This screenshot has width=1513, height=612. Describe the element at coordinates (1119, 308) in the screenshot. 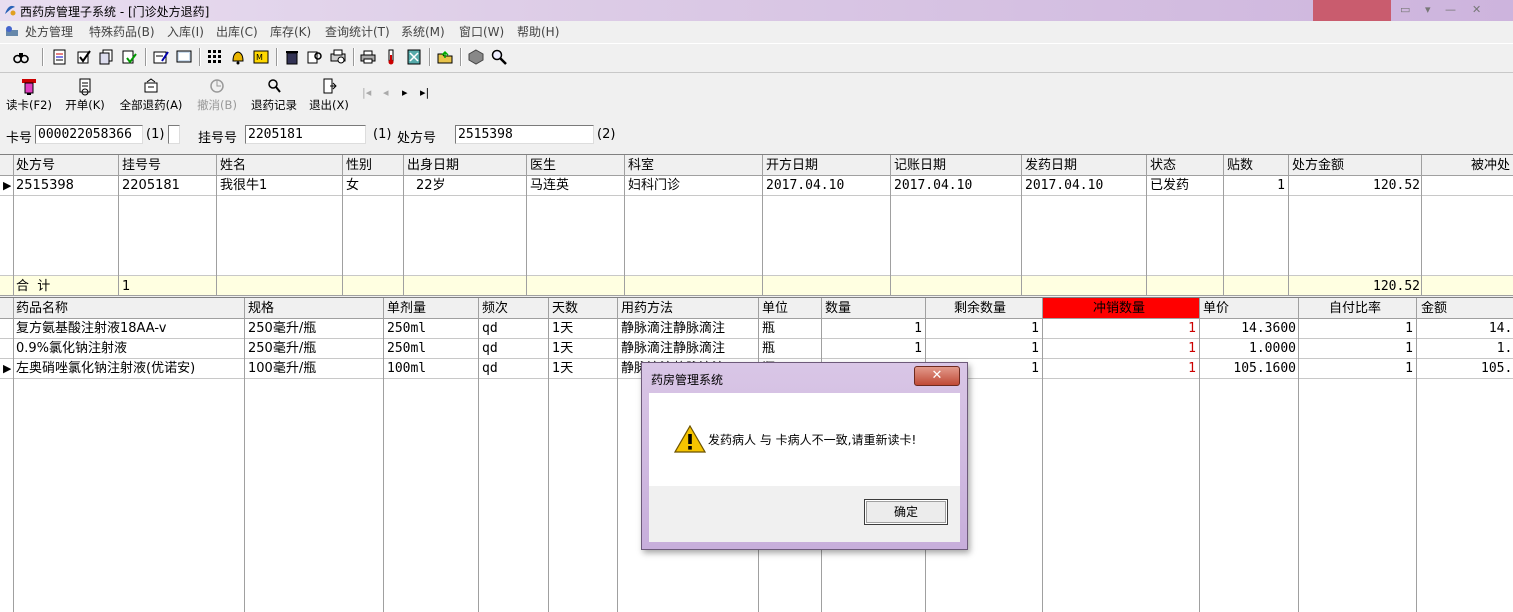

I see `drug-col-offset: 冲销数量` at that location.